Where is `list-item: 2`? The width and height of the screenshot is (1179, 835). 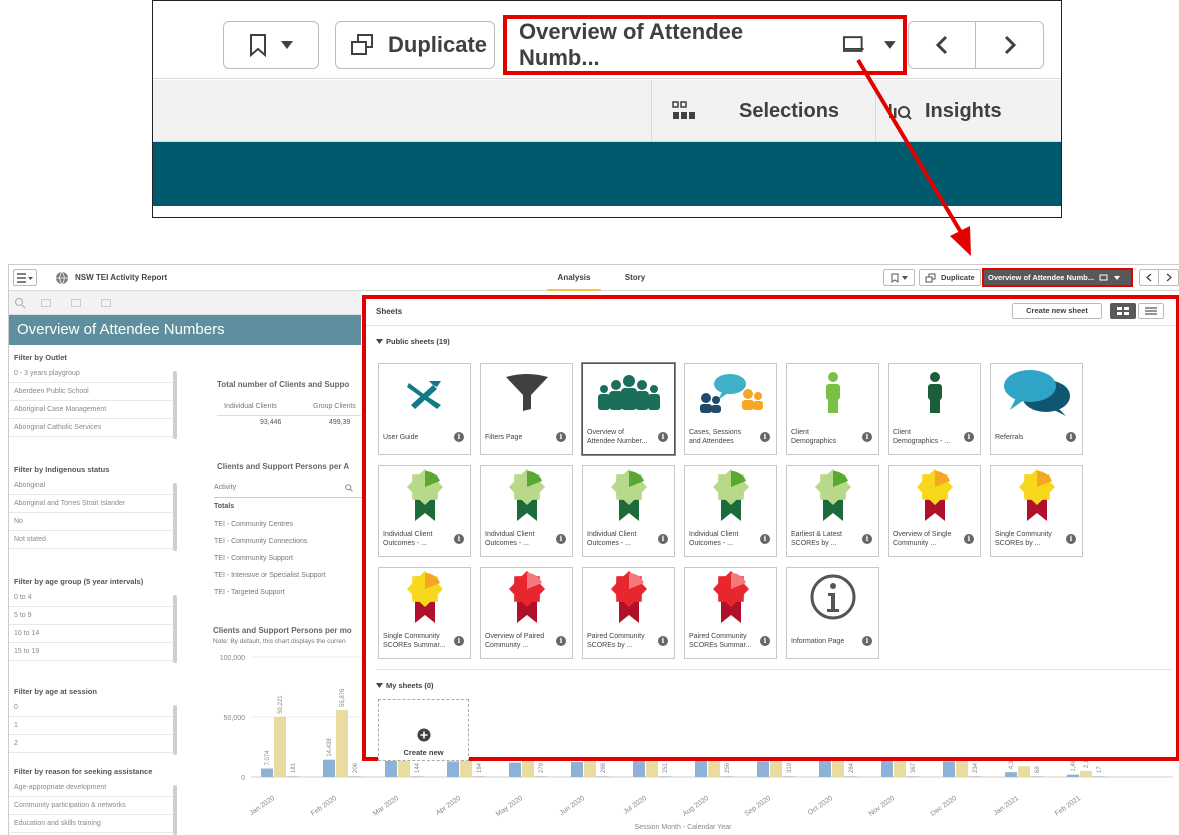 list-item: 2 is located at coordinates (93, 744).